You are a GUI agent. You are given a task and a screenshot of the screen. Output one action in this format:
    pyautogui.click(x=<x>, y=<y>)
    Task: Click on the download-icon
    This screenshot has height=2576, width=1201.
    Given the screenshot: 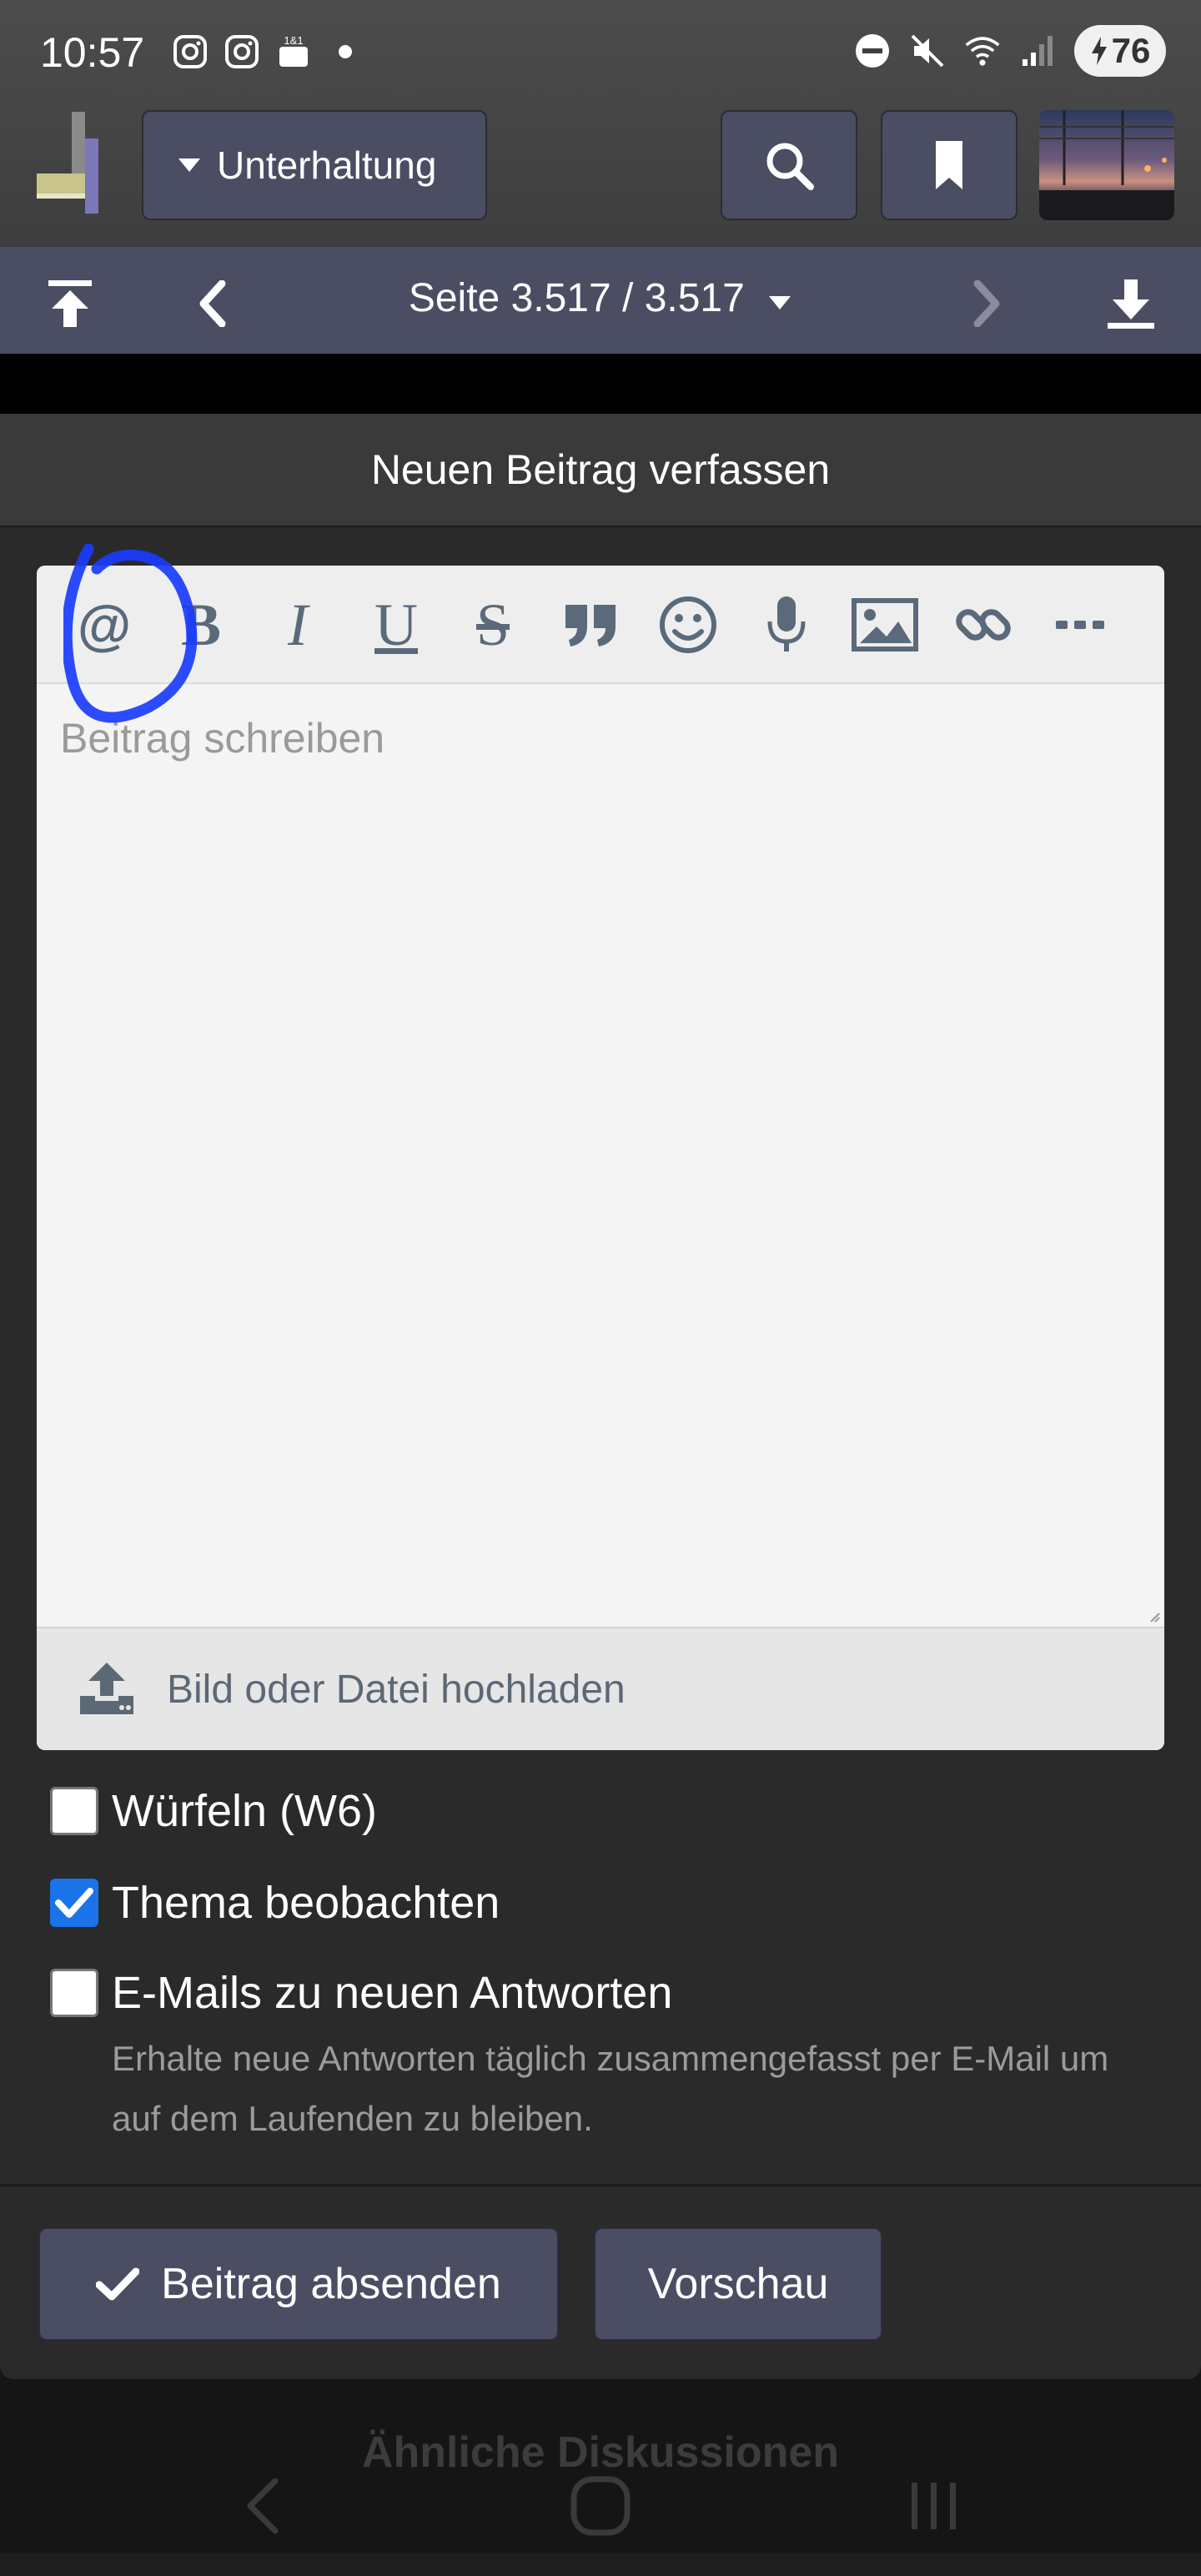 What is the action you would take?
    pyautogui.click(x=1131, y=304)
    